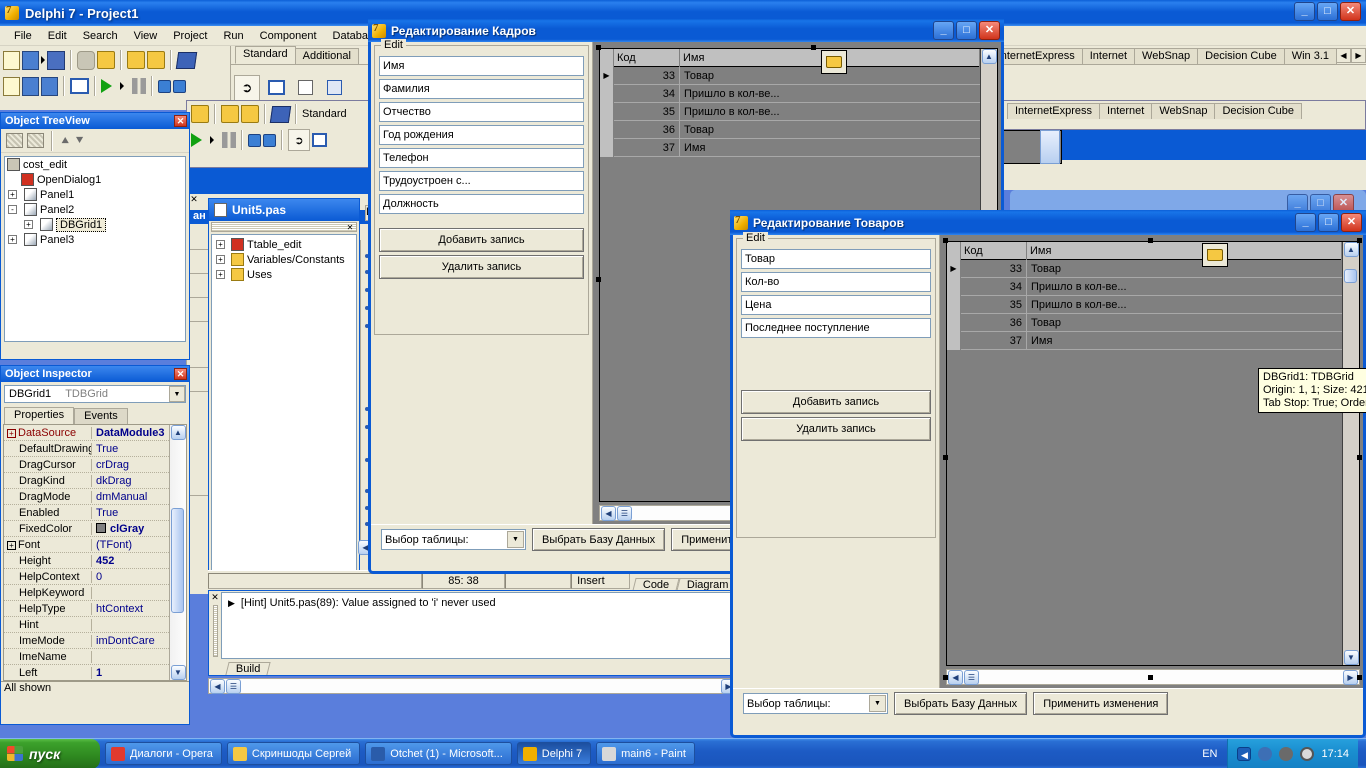 This screenshot has width=1366, height=768. What do you see at coordinates (130, 433) in the screenshot?
I see `property-value: DataModule3` at bounding box center [130, 433].